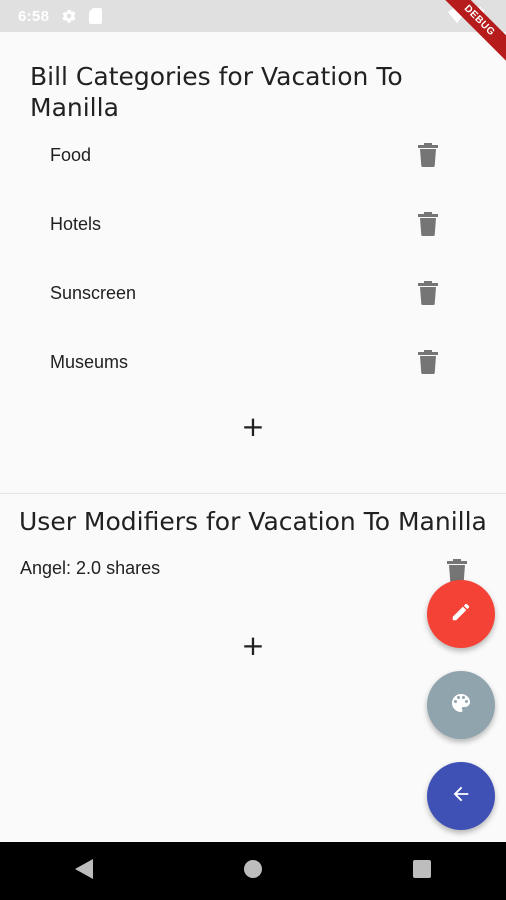 The height and width of the screenshot is (900, 506). I want to click on square-recents-icon, so click(421, 871).